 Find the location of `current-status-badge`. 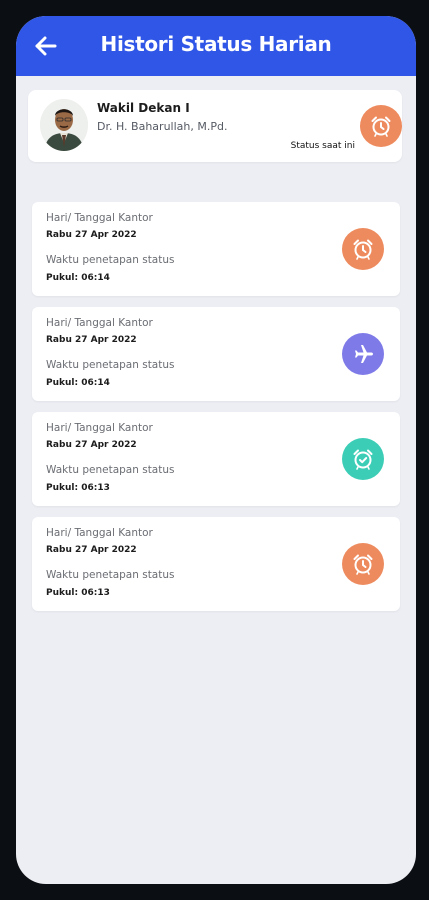

current-status-badge is located at coordinates (381, 126).